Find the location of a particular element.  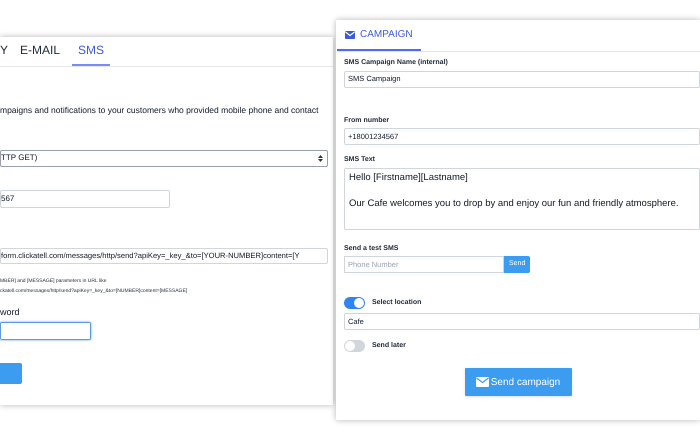

tab: E-MAIL is located at coordinates (40, 53).